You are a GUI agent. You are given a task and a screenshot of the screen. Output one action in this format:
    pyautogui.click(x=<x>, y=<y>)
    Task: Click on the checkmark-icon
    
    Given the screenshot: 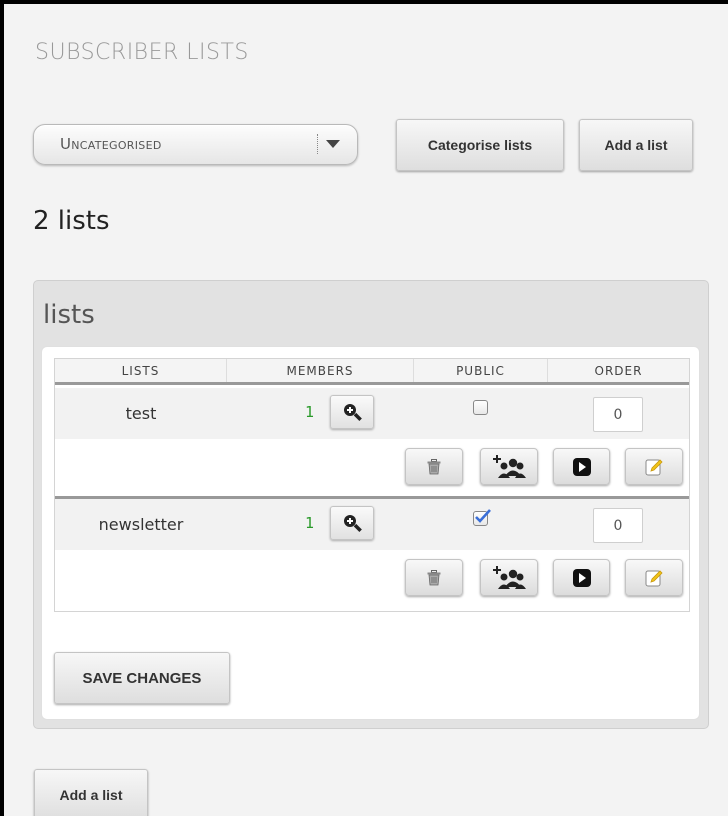 What is the action you would take?
    pyautogui.click(x=483, y=516)
    